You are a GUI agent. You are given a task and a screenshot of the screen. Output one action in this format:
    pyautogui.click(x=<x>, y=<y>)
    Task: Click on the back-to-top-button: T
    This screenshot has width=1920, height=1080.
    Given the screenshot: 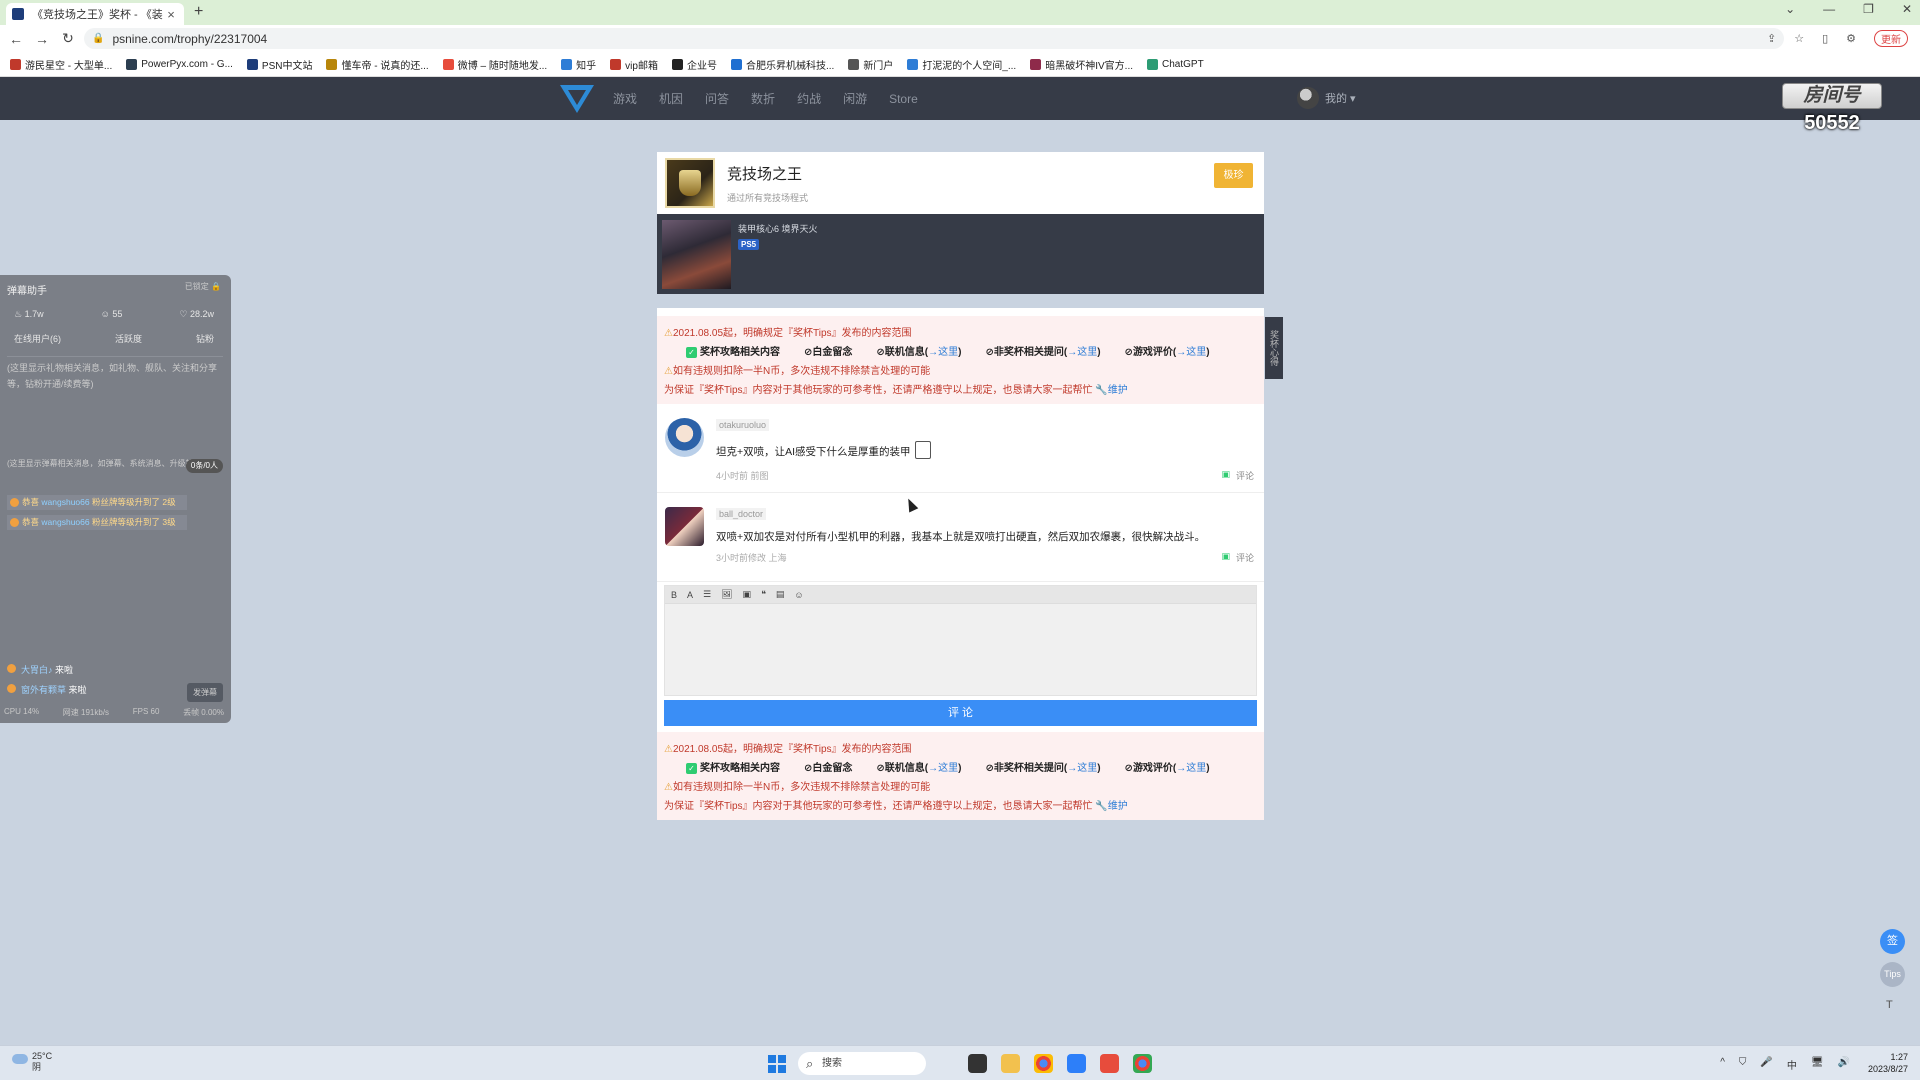 What is the action you would take?
    pyautogui.click(x=1889, y=1005)
    